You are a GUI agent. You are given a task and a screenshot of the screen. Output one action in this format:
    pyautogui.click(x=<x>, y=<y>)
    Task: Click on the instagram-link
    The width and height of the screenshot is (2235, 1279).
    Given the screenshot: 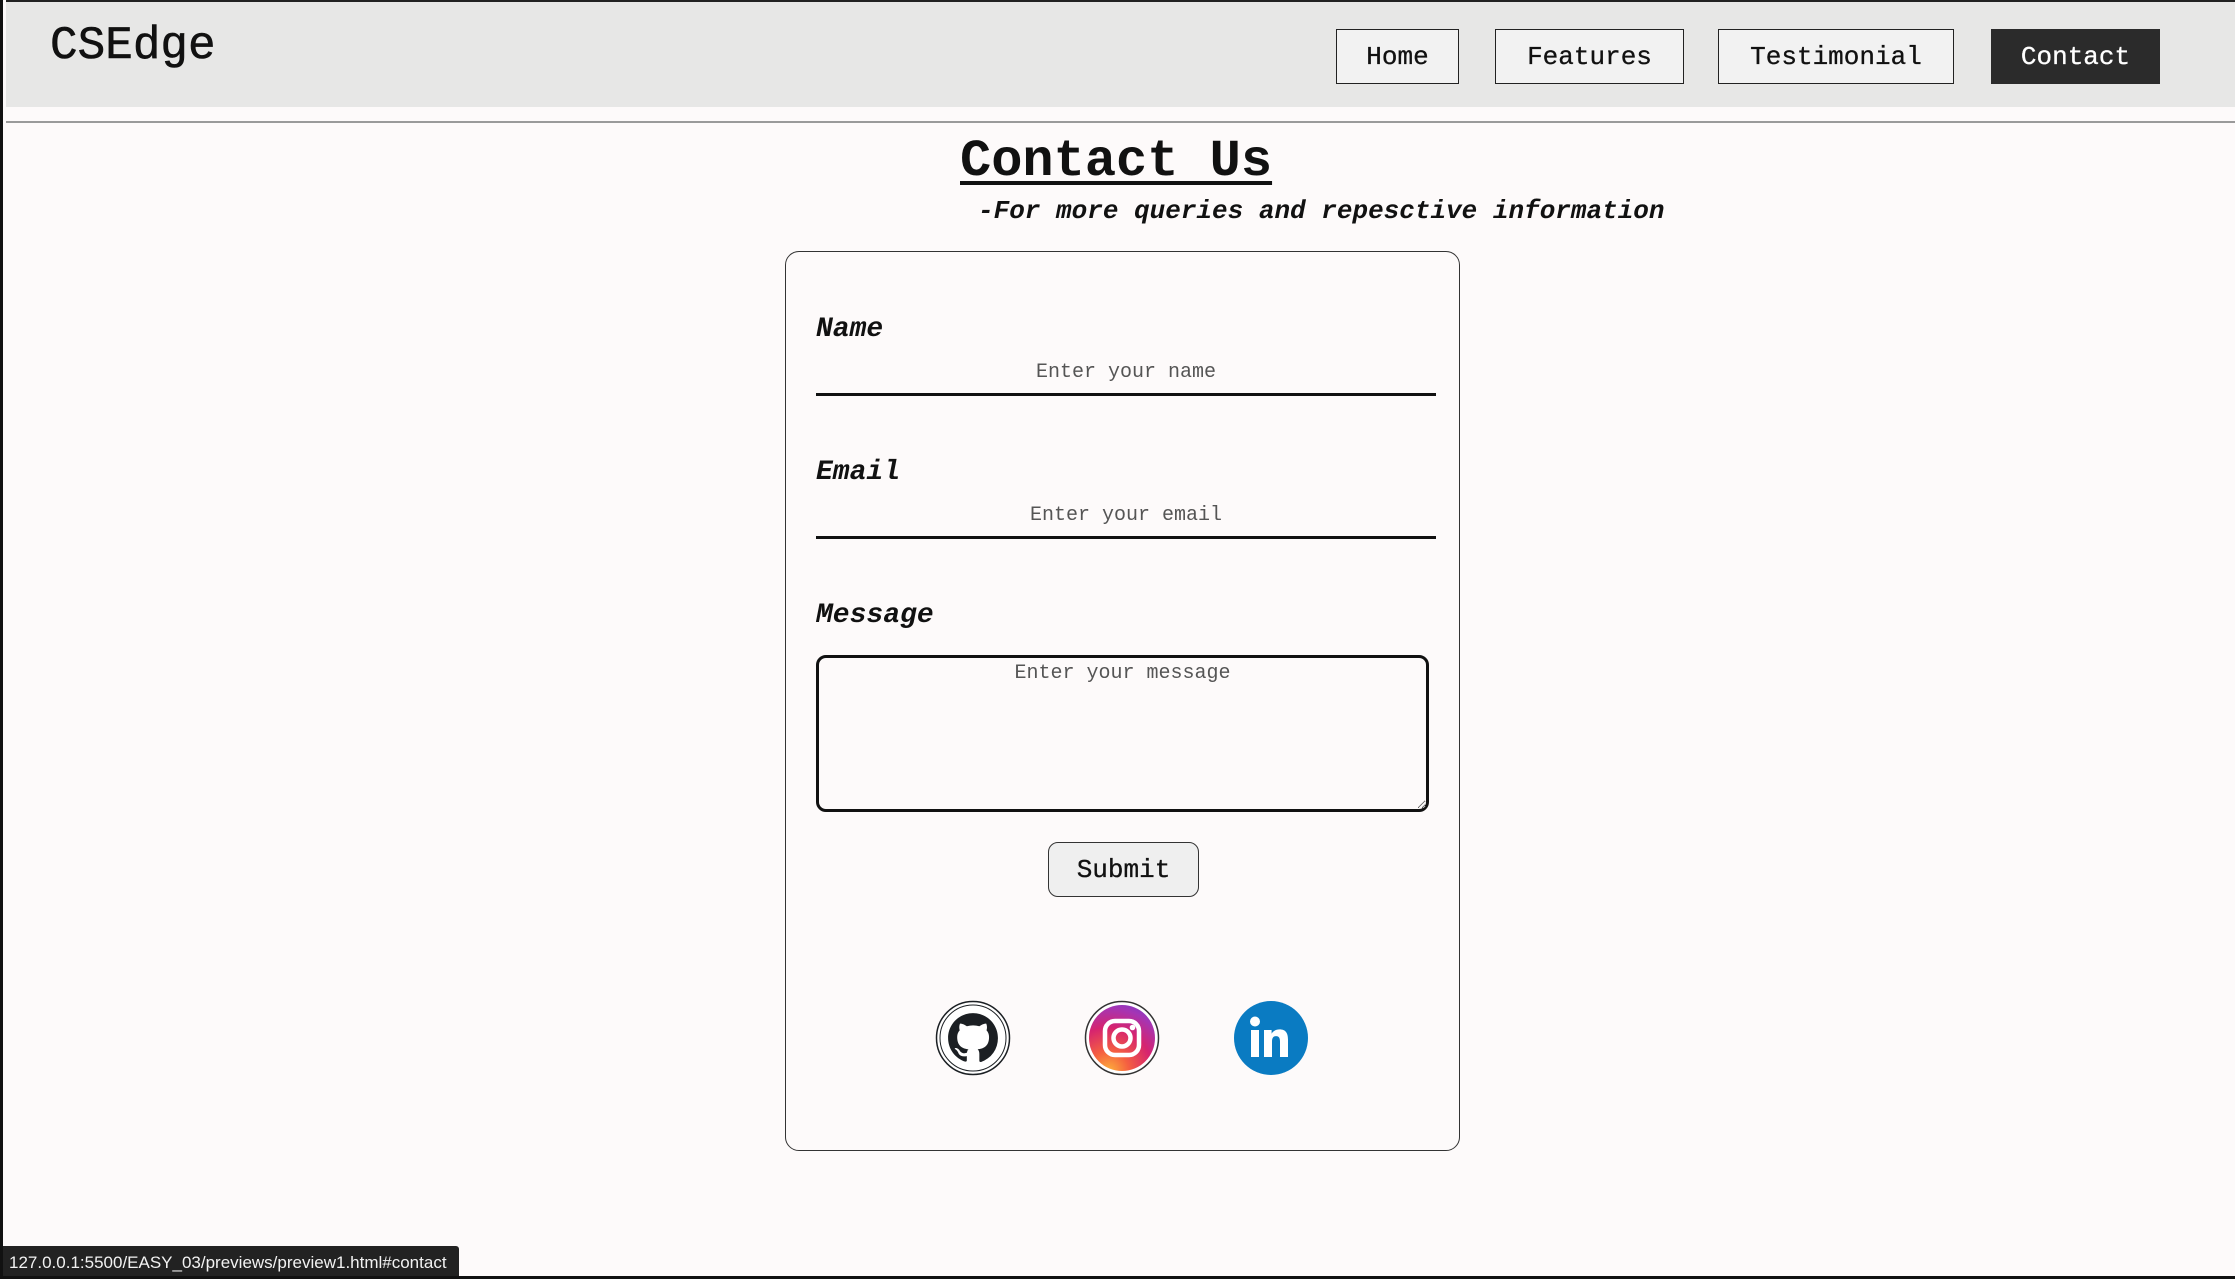 What is the action you would take?
    pyautogui.click(x=1122, y=1038)
    